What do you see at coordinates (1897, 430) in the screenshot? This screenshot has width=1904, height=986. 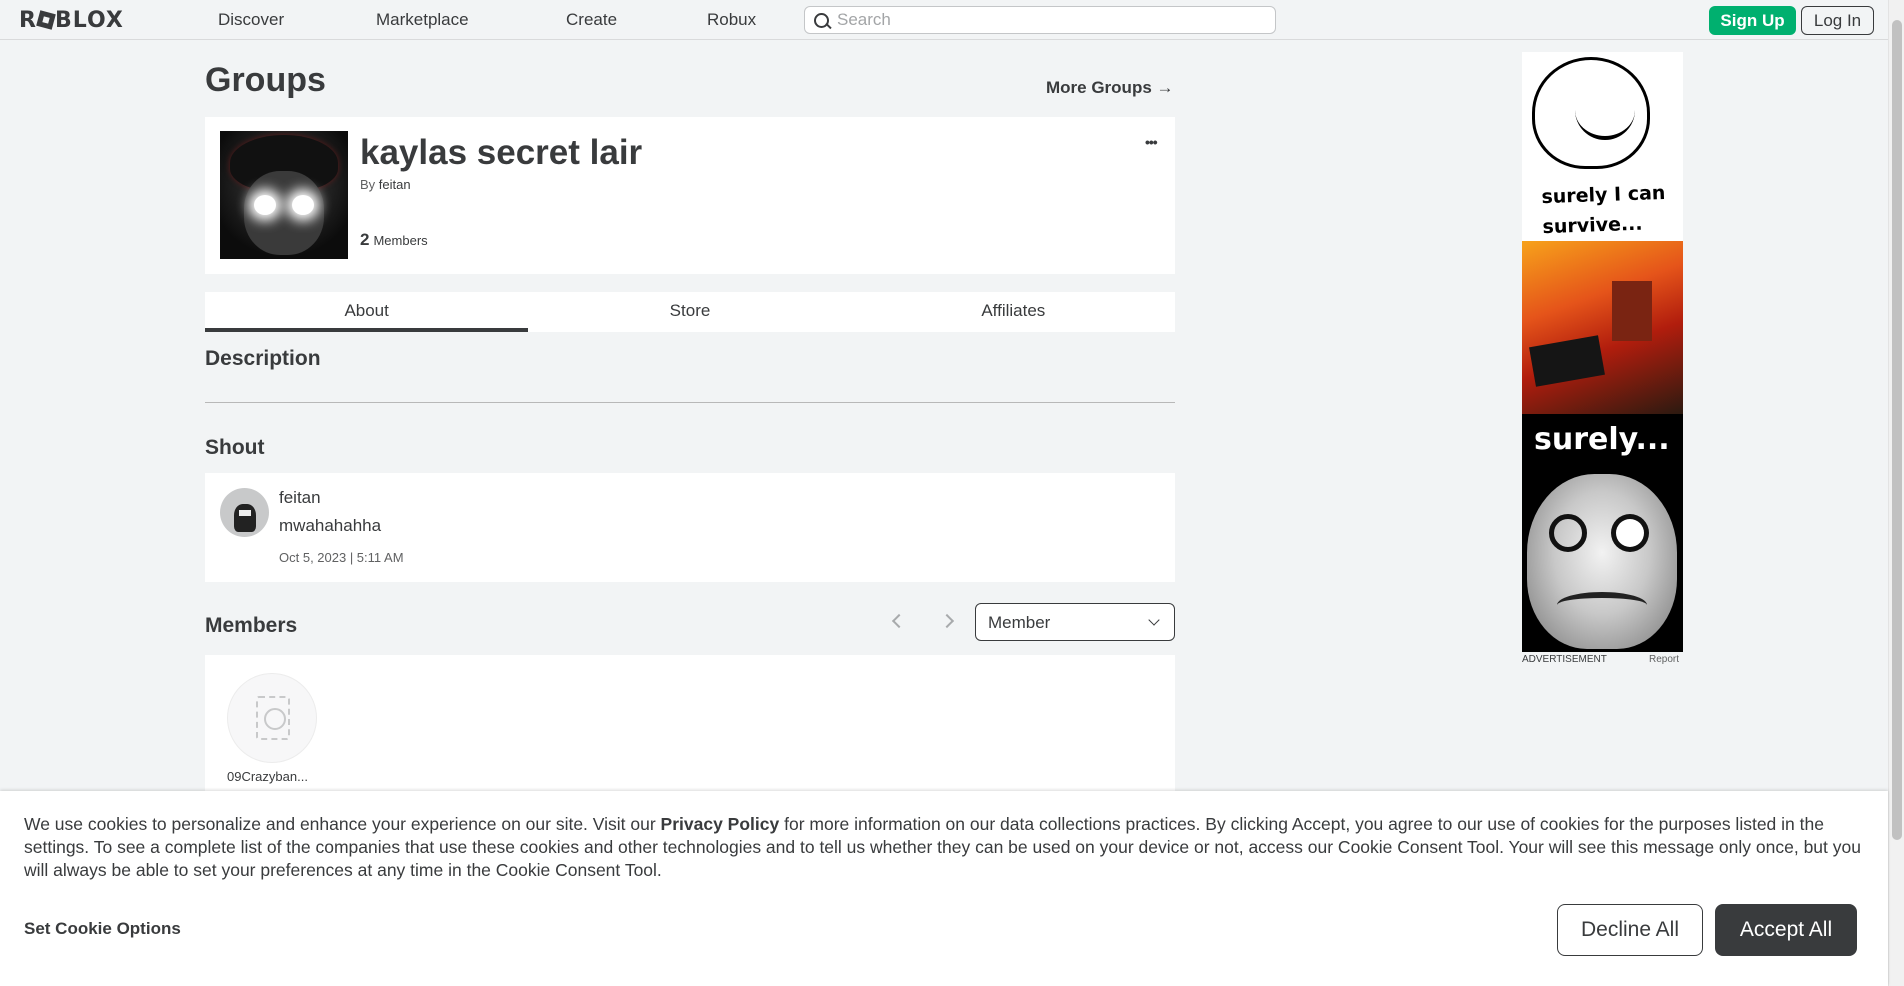 I see `scrollbar-thumb` at bounding box center [1897, 430].